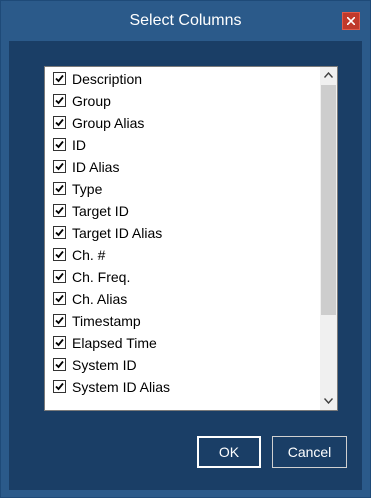 This screenshot has height=498, width=371. Describe the element at coordinates (89, 255) in the screenshot. I see `column-label: Ch. #` at that location.